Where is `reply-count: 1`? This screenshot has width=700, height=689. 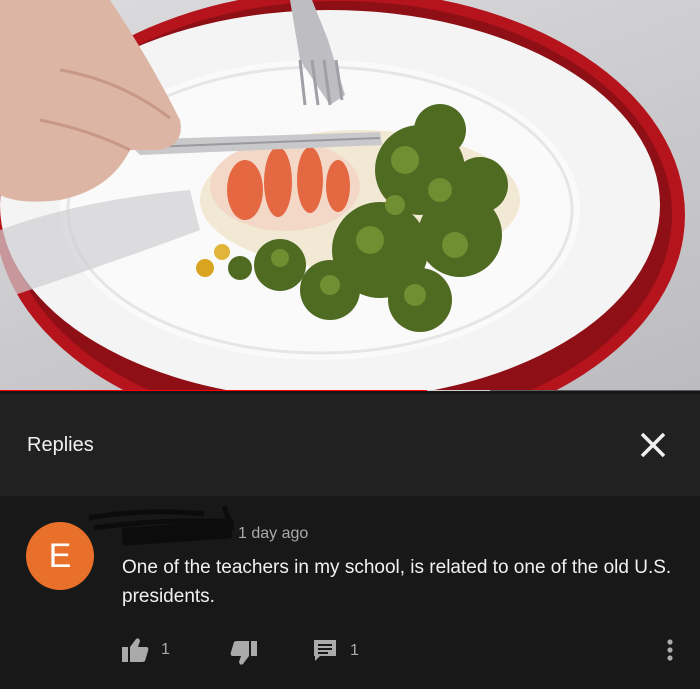
reply-count: 1 is located at coordinates (354, 650).